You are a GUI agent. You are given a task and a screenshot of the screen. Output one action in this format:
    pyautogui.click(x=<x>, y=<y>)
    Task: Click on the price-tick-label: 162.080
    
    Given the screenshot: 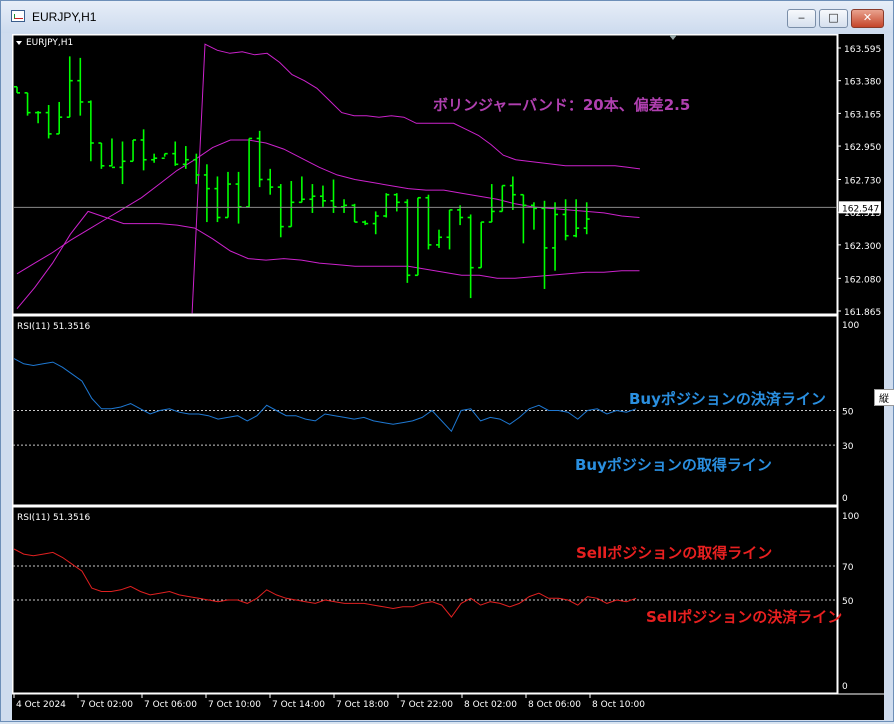 What is the action you would take?
    pyautogui.click(x=862, y=280)
    